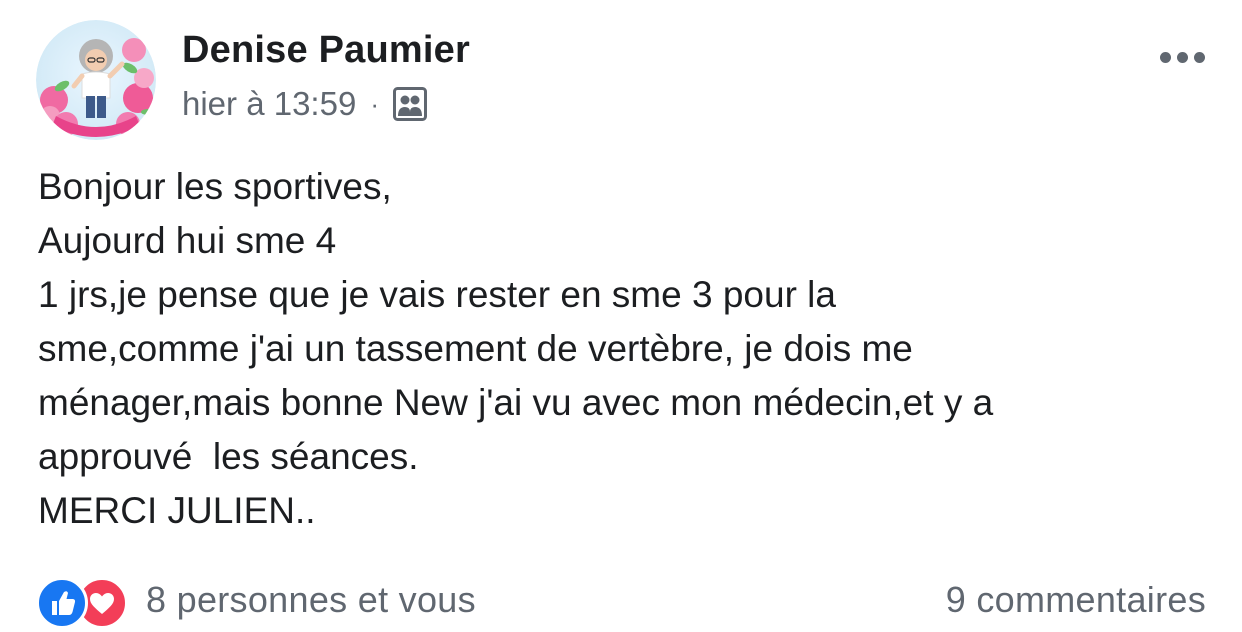 The height and width of the screenshot is (632, 1242). What do you see at coordinates (326, 50) in the screenshot?
I see `author-name: Denise Paumier` at bounding box center [326, 50].